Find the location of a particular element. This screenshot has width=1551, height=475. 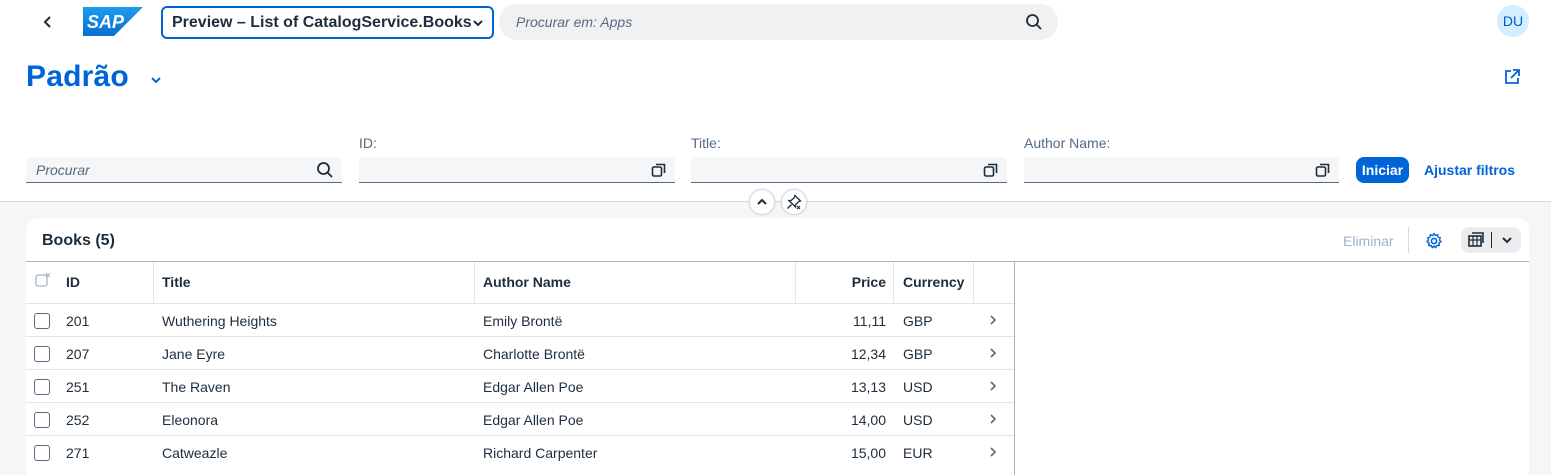

cell-price: 14,00 is located at coordinates (868, 420).